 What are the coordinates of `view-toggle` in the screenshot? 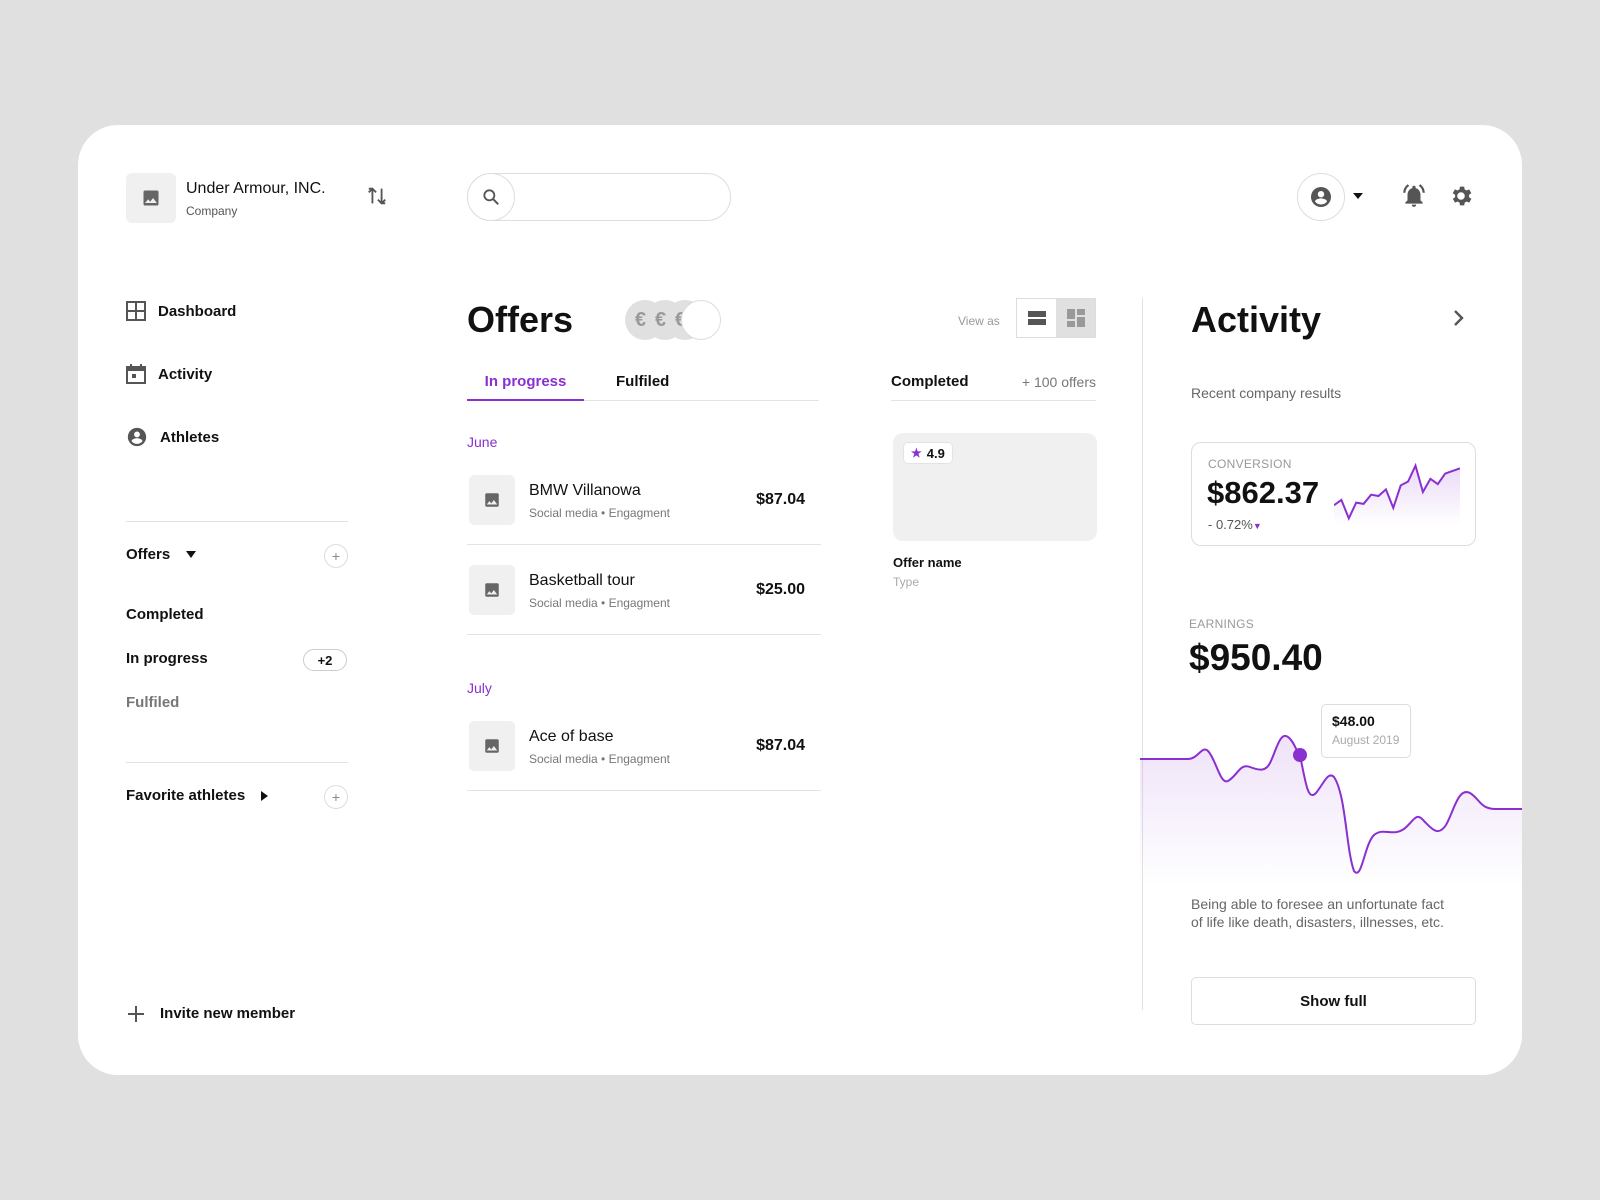 It's located at (1056, 318).